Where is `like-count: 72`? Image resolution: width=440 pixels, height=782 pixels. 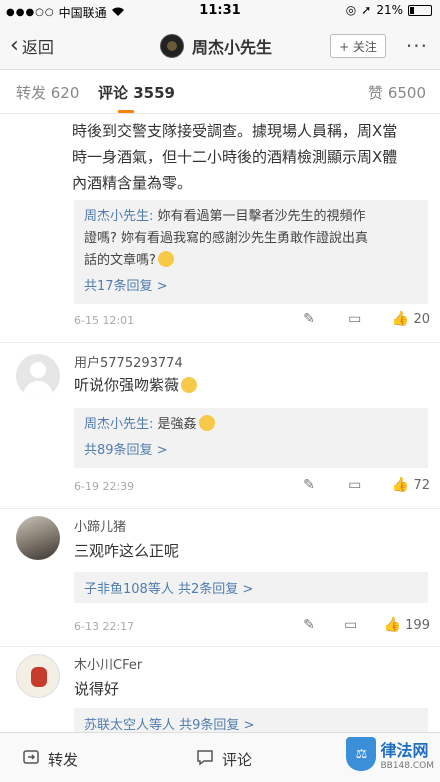
like-count: 72 is located at coordinates (421, 485).